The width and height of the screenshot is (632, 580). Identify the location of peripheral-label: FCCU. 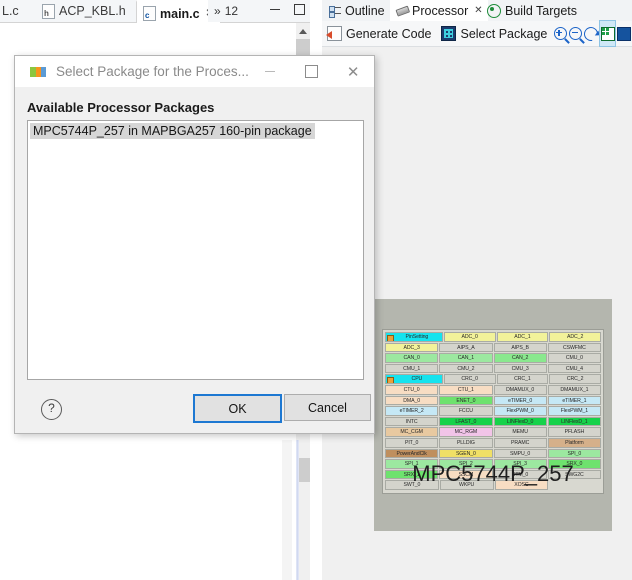
(465, 411).